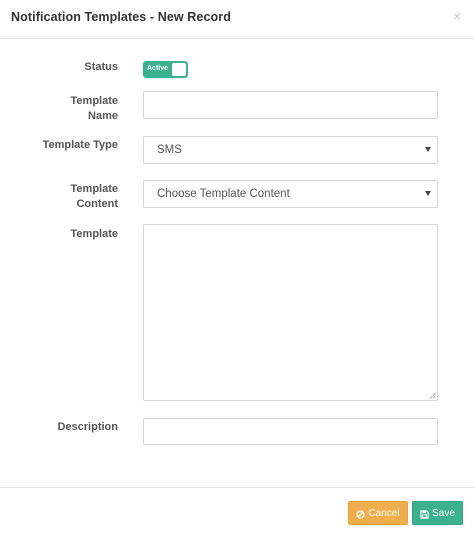  I want to click on template-content-value: Choose Template Content, so click(223, 194).